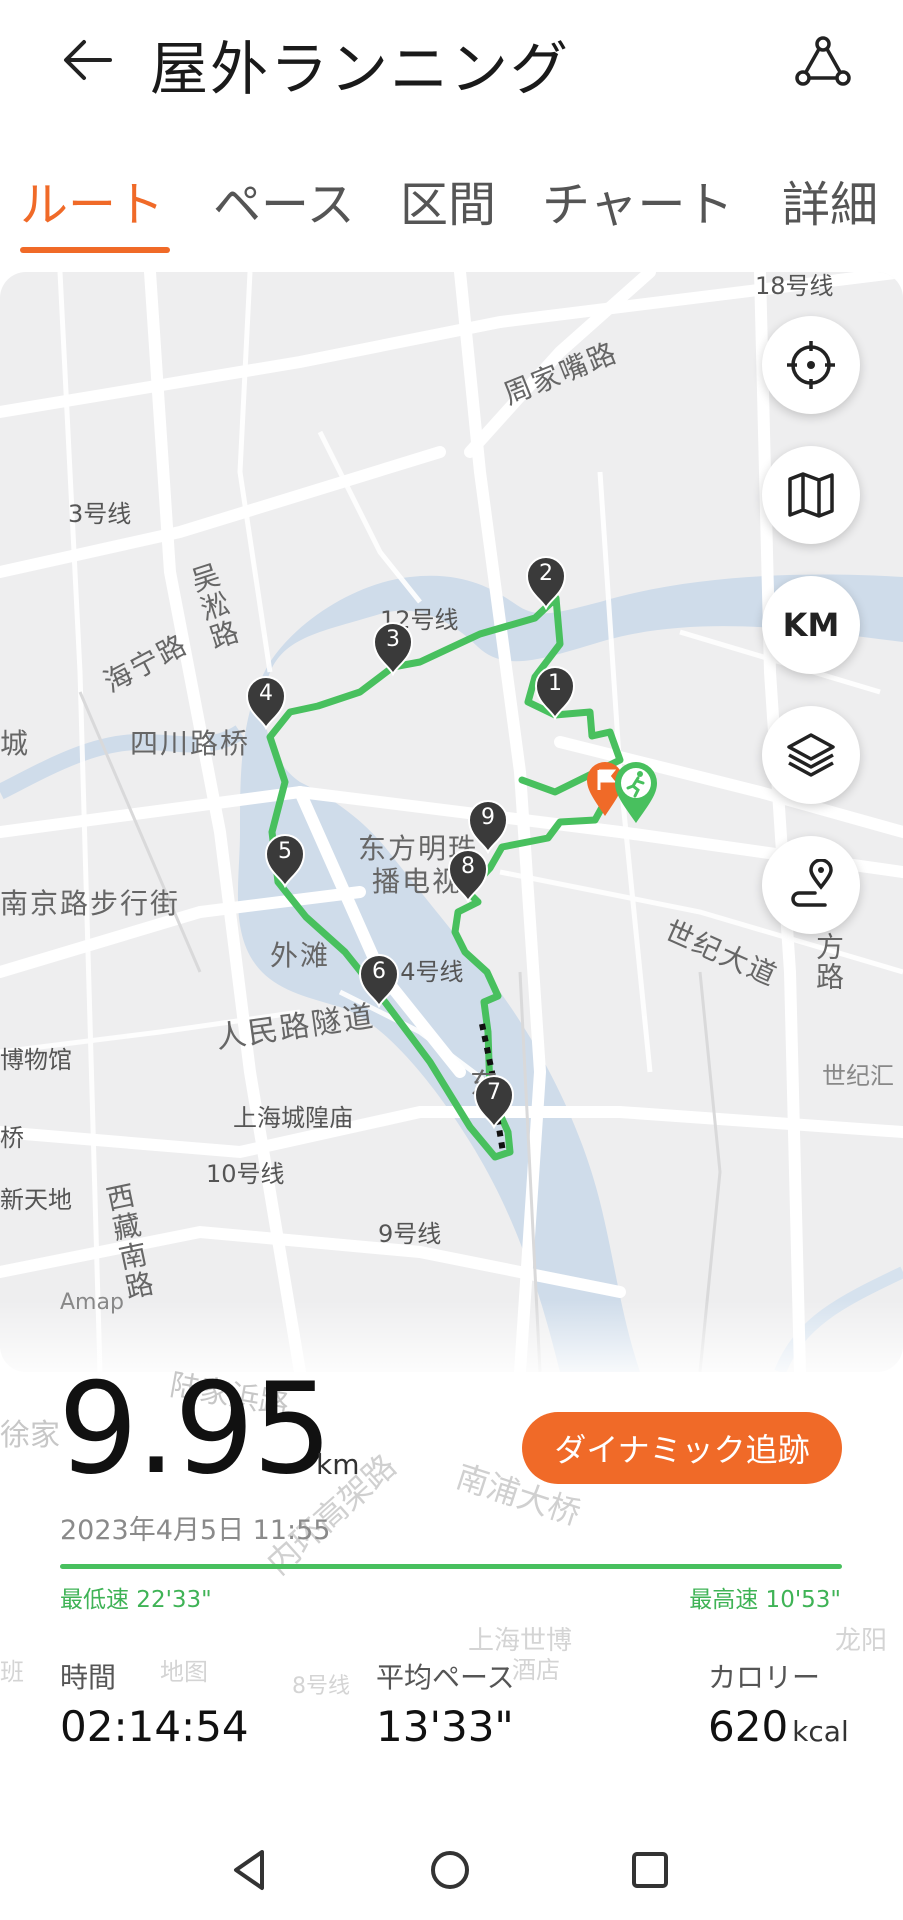 This screenshot has width=903, height=1920. Describe the element at coordinates (284, 200) in the screenshot. I see `tab-pace: ペース` at that location.